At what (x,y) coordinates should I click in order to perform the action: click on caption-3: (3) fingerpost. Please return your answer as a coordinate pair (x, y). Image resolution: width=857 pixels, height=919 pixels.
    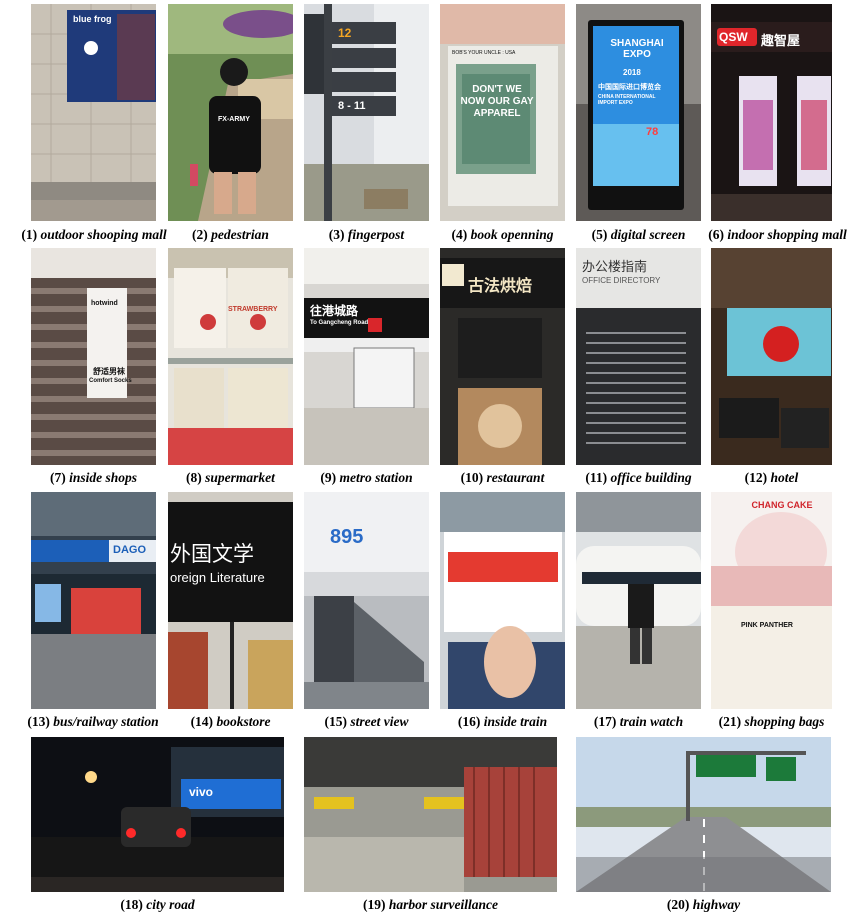
    Looking at the image, I should click on (366, 234).